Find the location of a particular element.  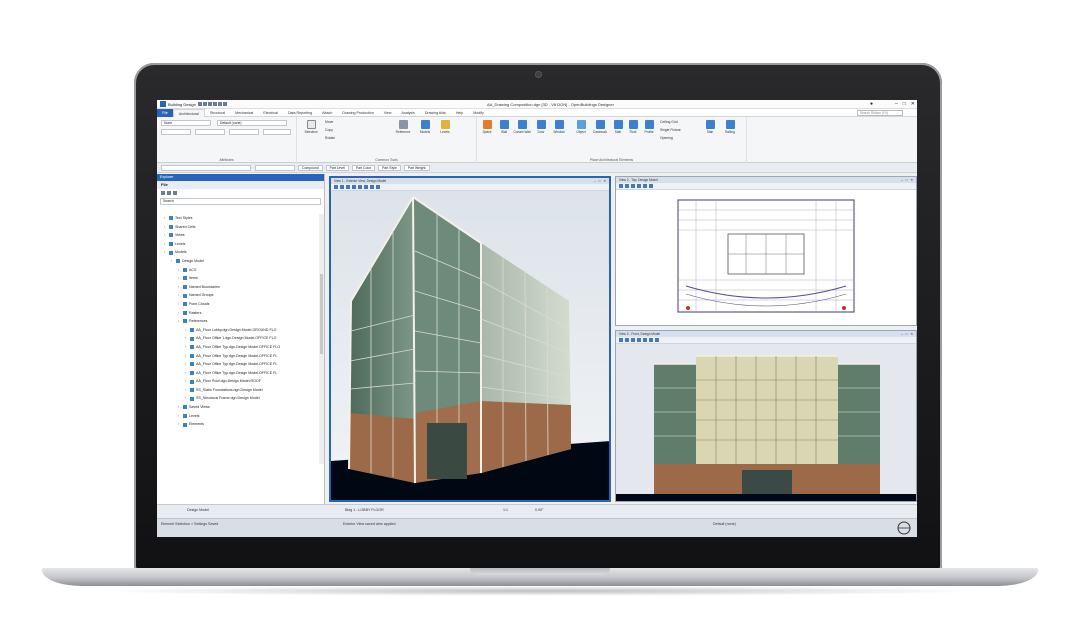

angle-field: 0.00° is located at coordinates (539, 510).